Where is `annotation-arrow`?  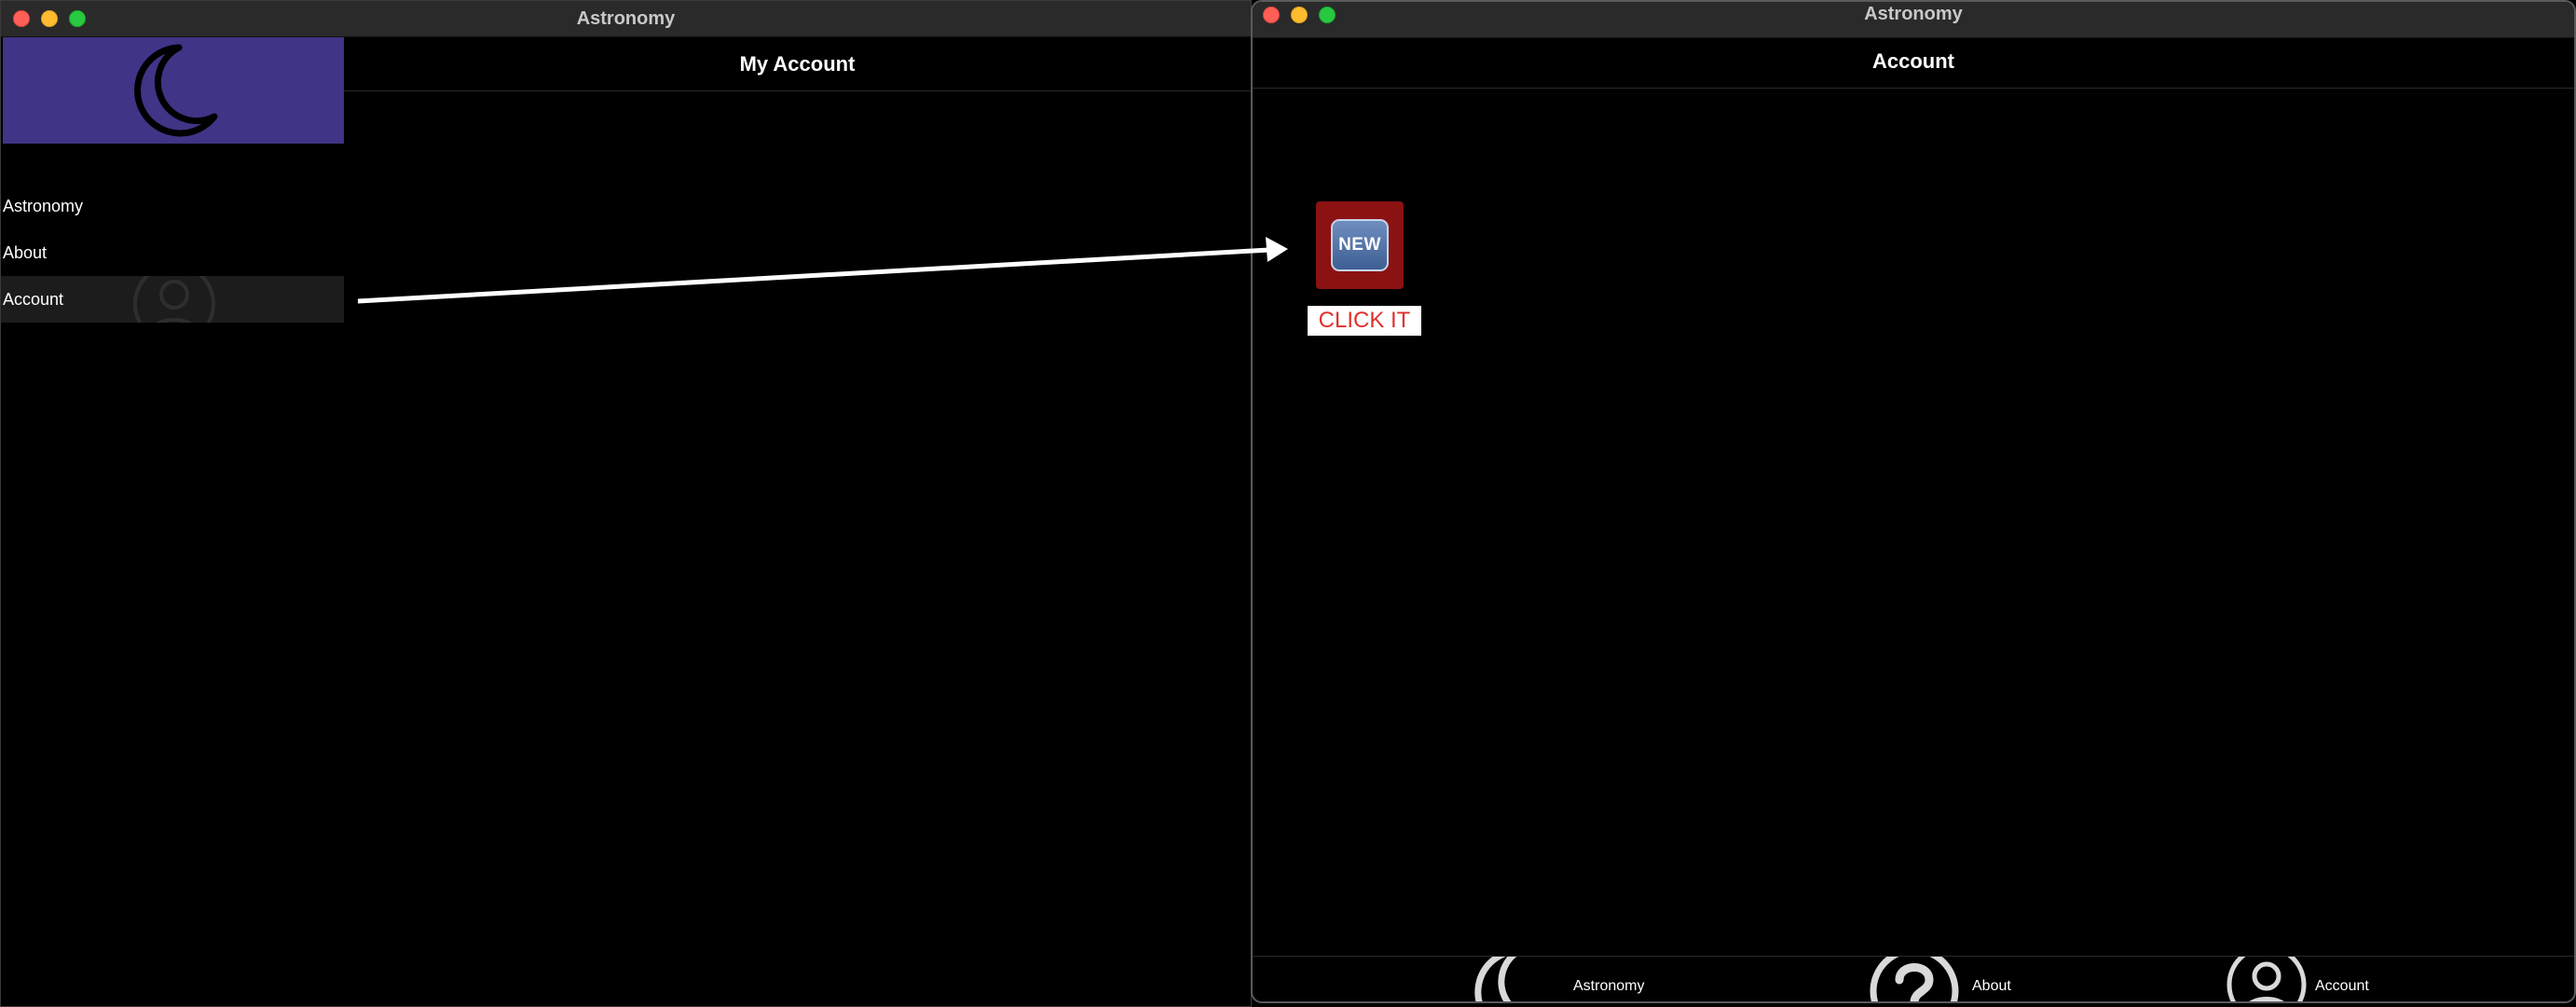
annotation-arrow is located at coordinates (822, 270).